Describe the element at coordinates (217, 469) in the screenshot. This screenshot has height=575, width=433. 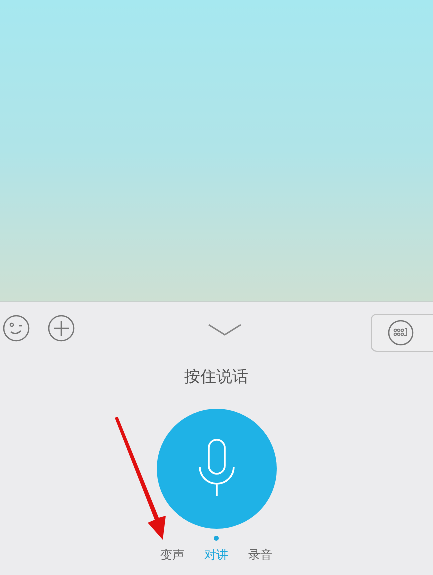
I see `microphone-icon` at that location.